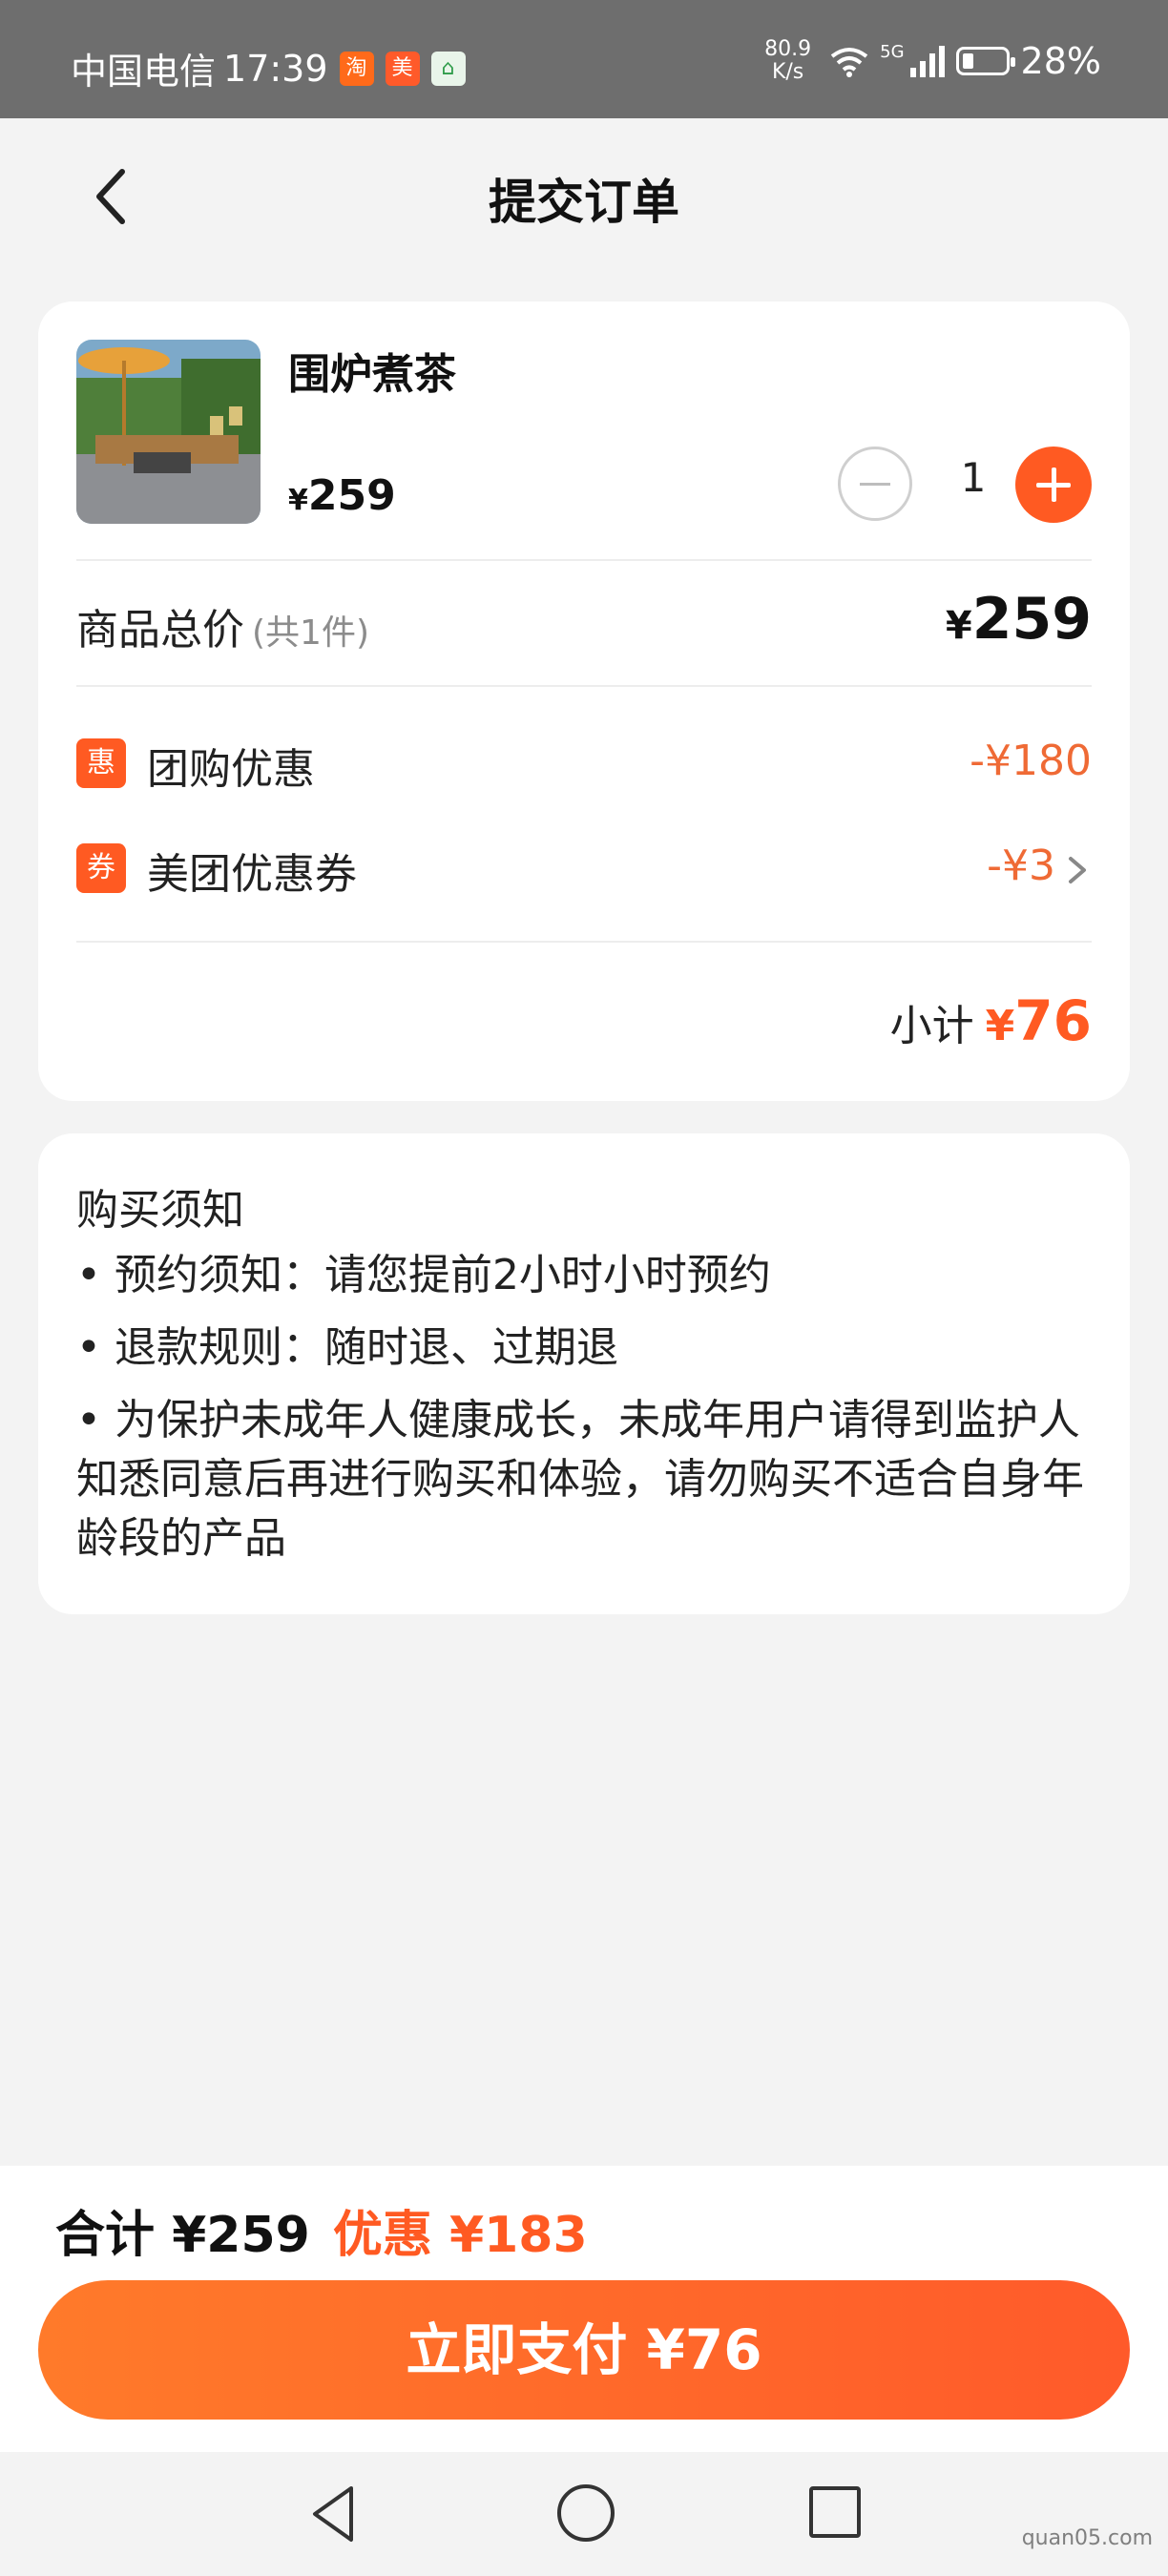  I want to click on decrease-quantity-button, so click(875, 484).